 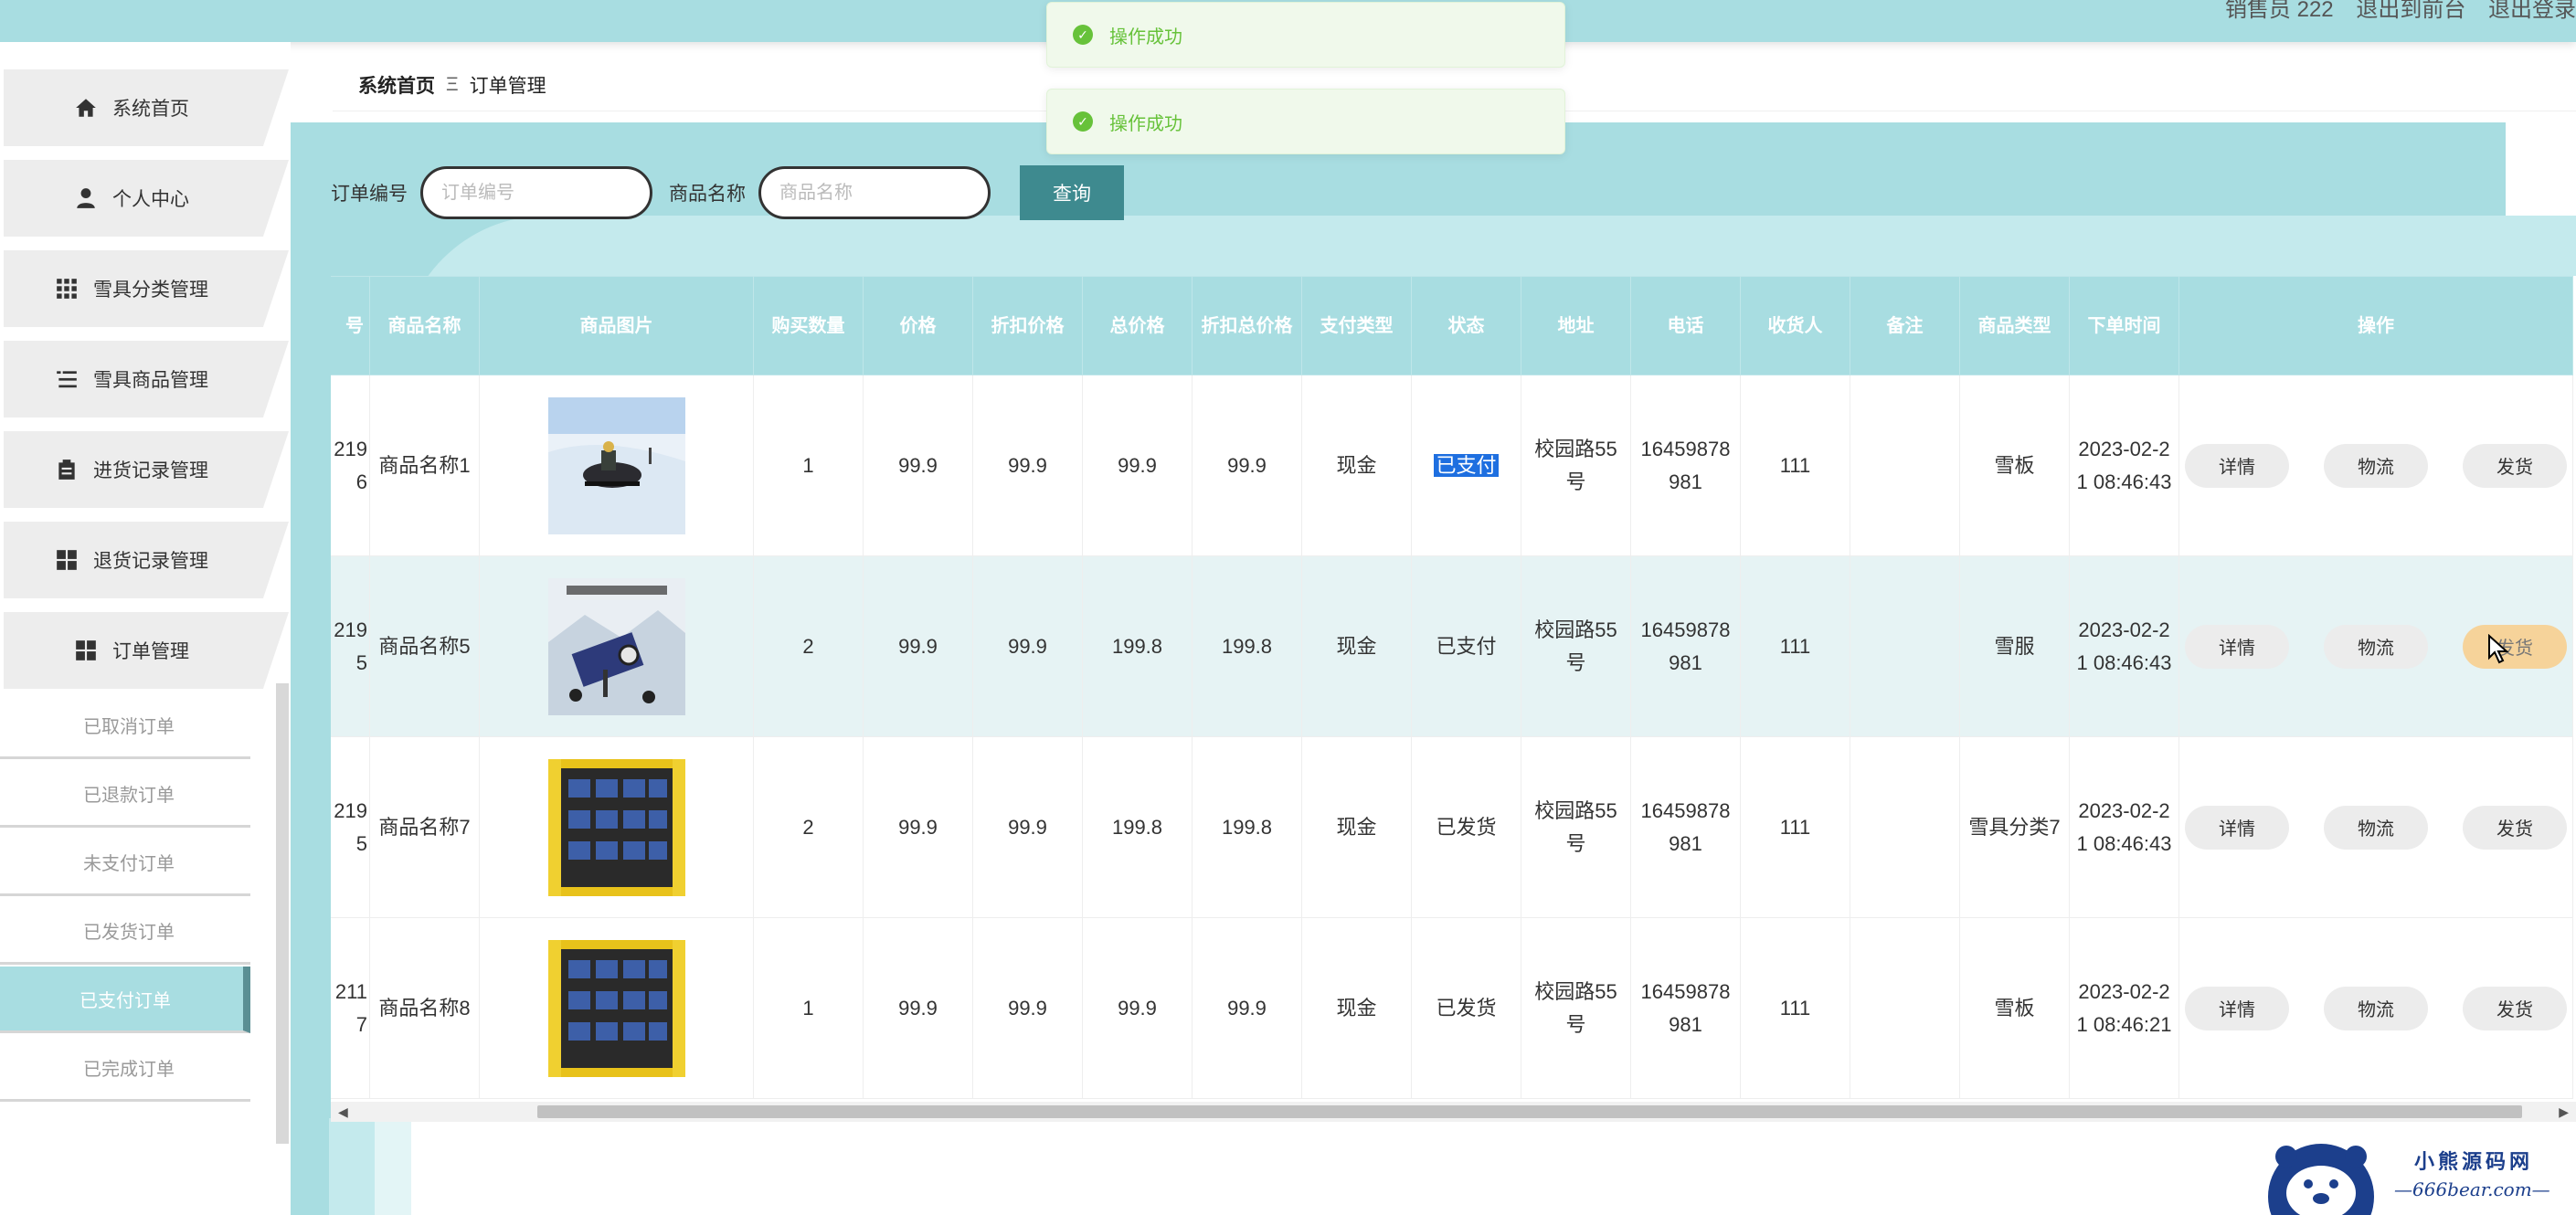 What do you see at coordinates (2014, 325) in the screenshot?
I see `col-header: 商品类型` at bounding box center [2014, 325].